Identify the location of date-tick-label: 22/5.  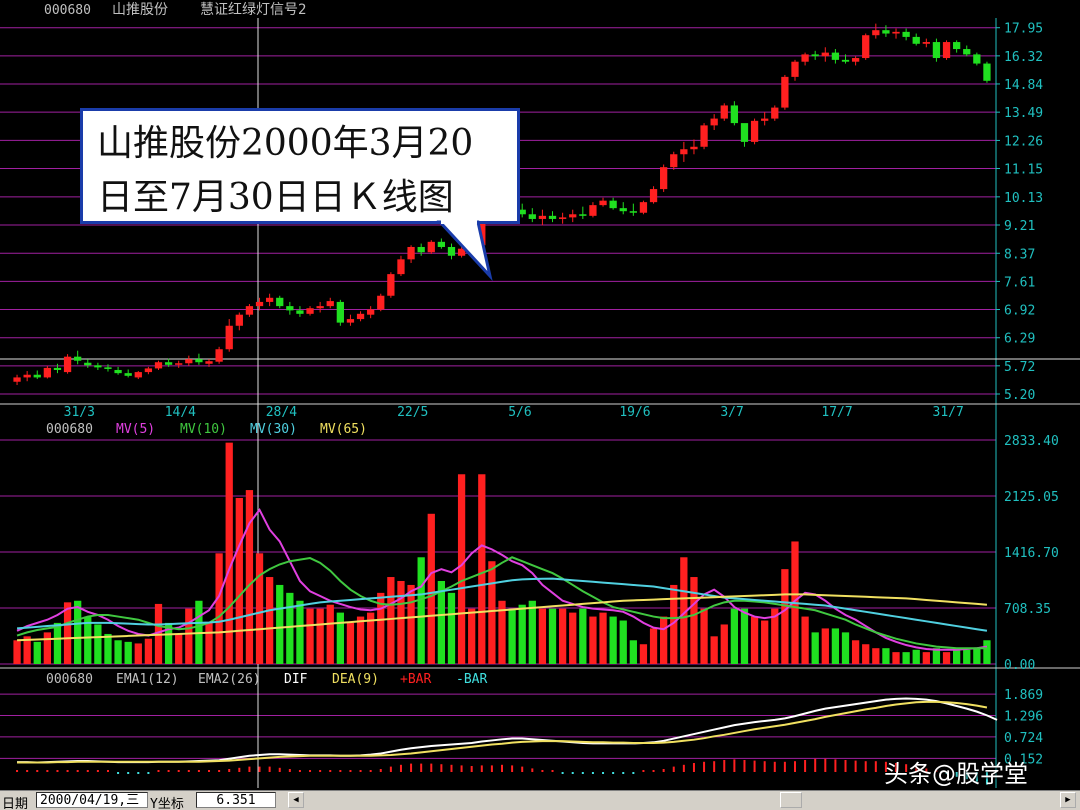
(412, 412).